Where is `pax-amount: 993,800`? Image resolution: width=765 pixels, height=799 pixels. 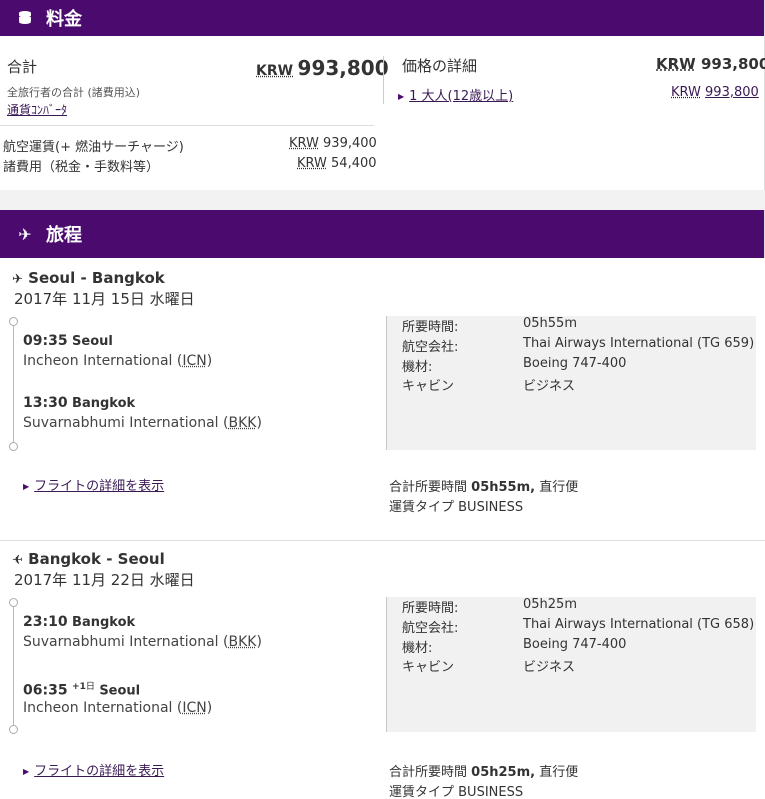 pax-amount: 993,800 is located at coordinates (732, 92).